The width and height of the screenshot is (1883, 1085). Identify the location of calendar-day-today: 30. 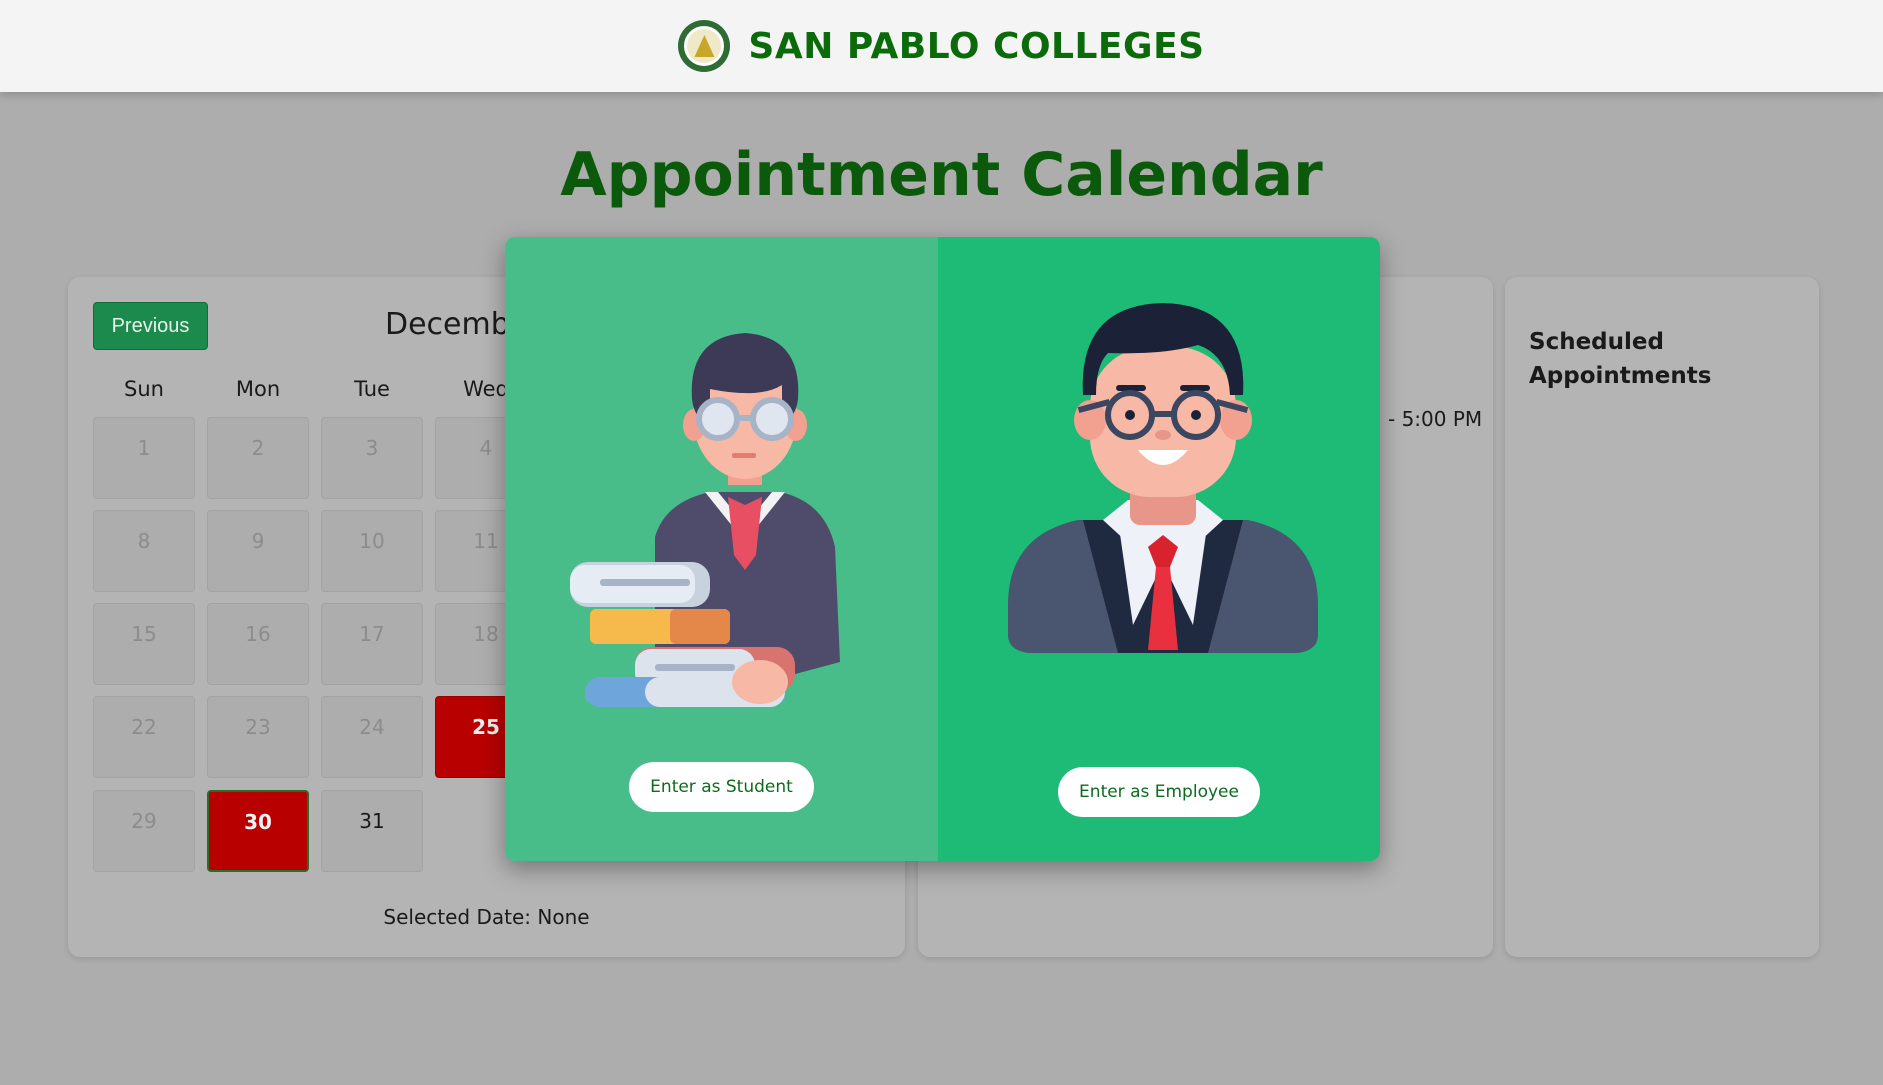
(258, 831).